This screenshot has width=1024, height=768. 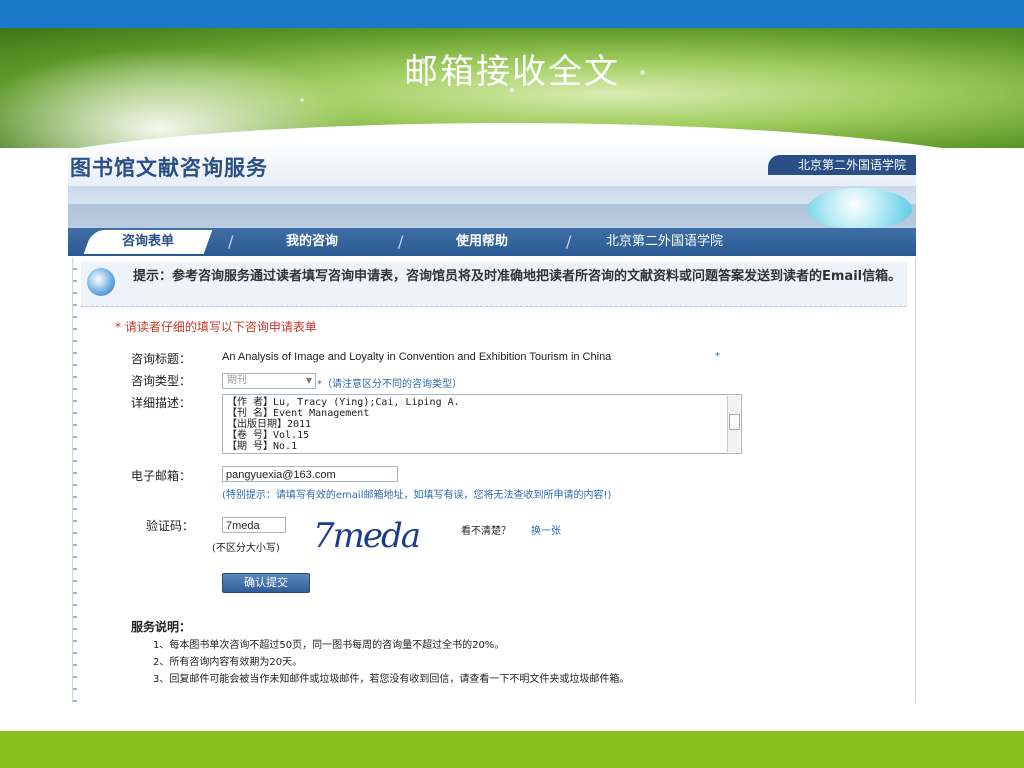 What do you see at coordinates (664, 242) in the screenshot?
I see `nav-item-school: 北京第二外国语学院` at bounding box center [664, 242].